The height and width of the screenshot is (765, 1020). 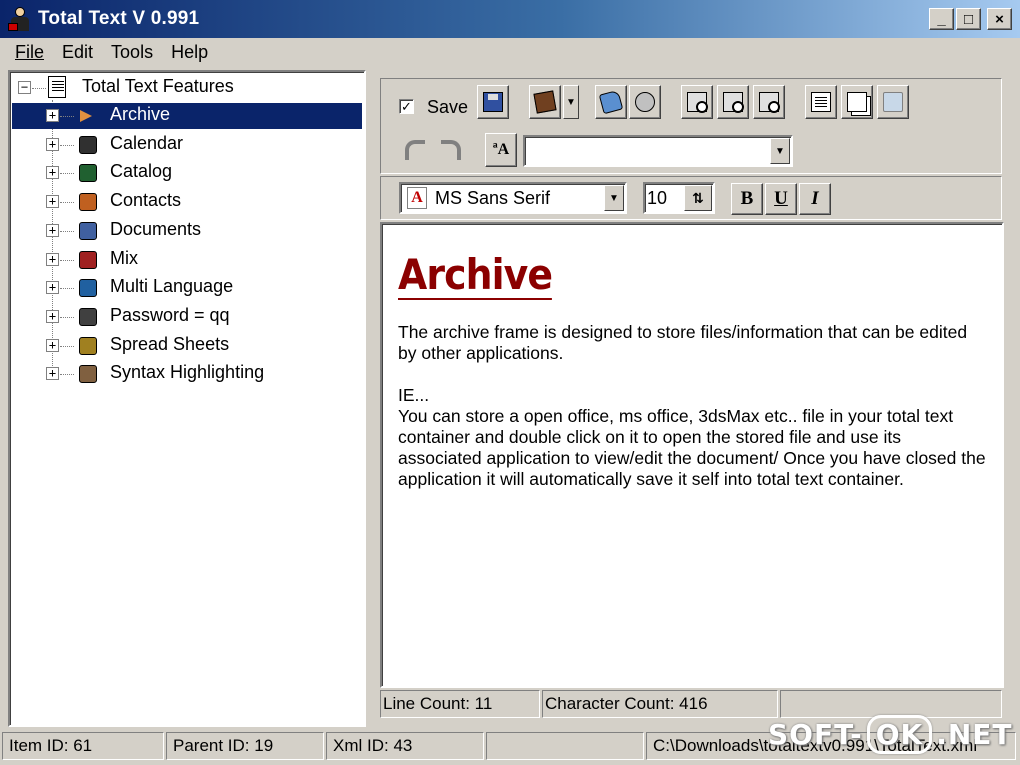 What do you see at coordinates (405, 746) in the screenshot?
I see `xml-id-status: Xml ID: 43` at bounding box center [405, 746].